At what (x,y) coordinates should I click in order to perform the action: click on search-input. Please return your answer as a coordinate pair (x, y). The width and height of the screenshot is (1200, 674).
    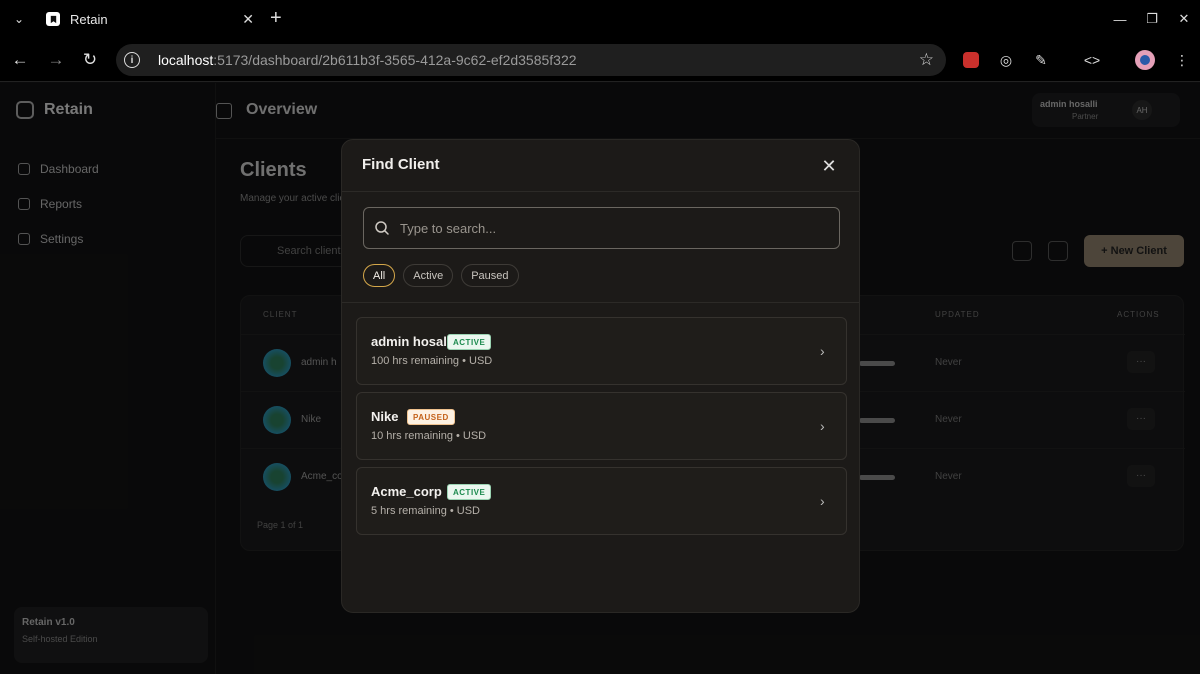
    Looking at the image, I should click on (619, 228).